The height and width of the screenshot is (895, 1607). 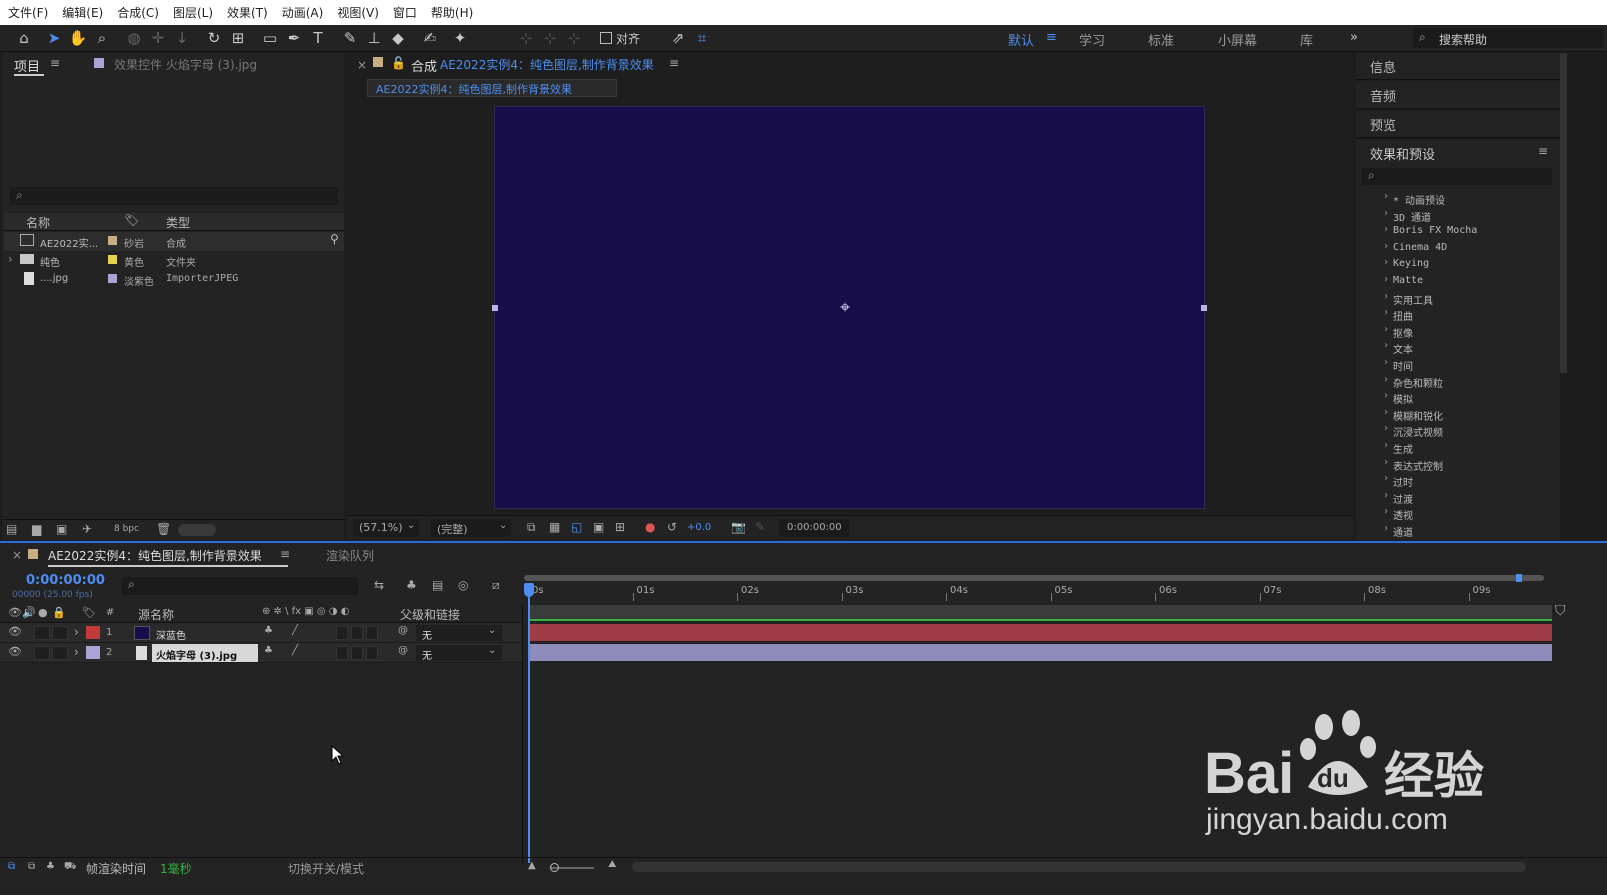 What do you see at coordinates (1458, 66) in the screenshot?
I see `info-panel: 信息` at bounding box center [1458, 66].